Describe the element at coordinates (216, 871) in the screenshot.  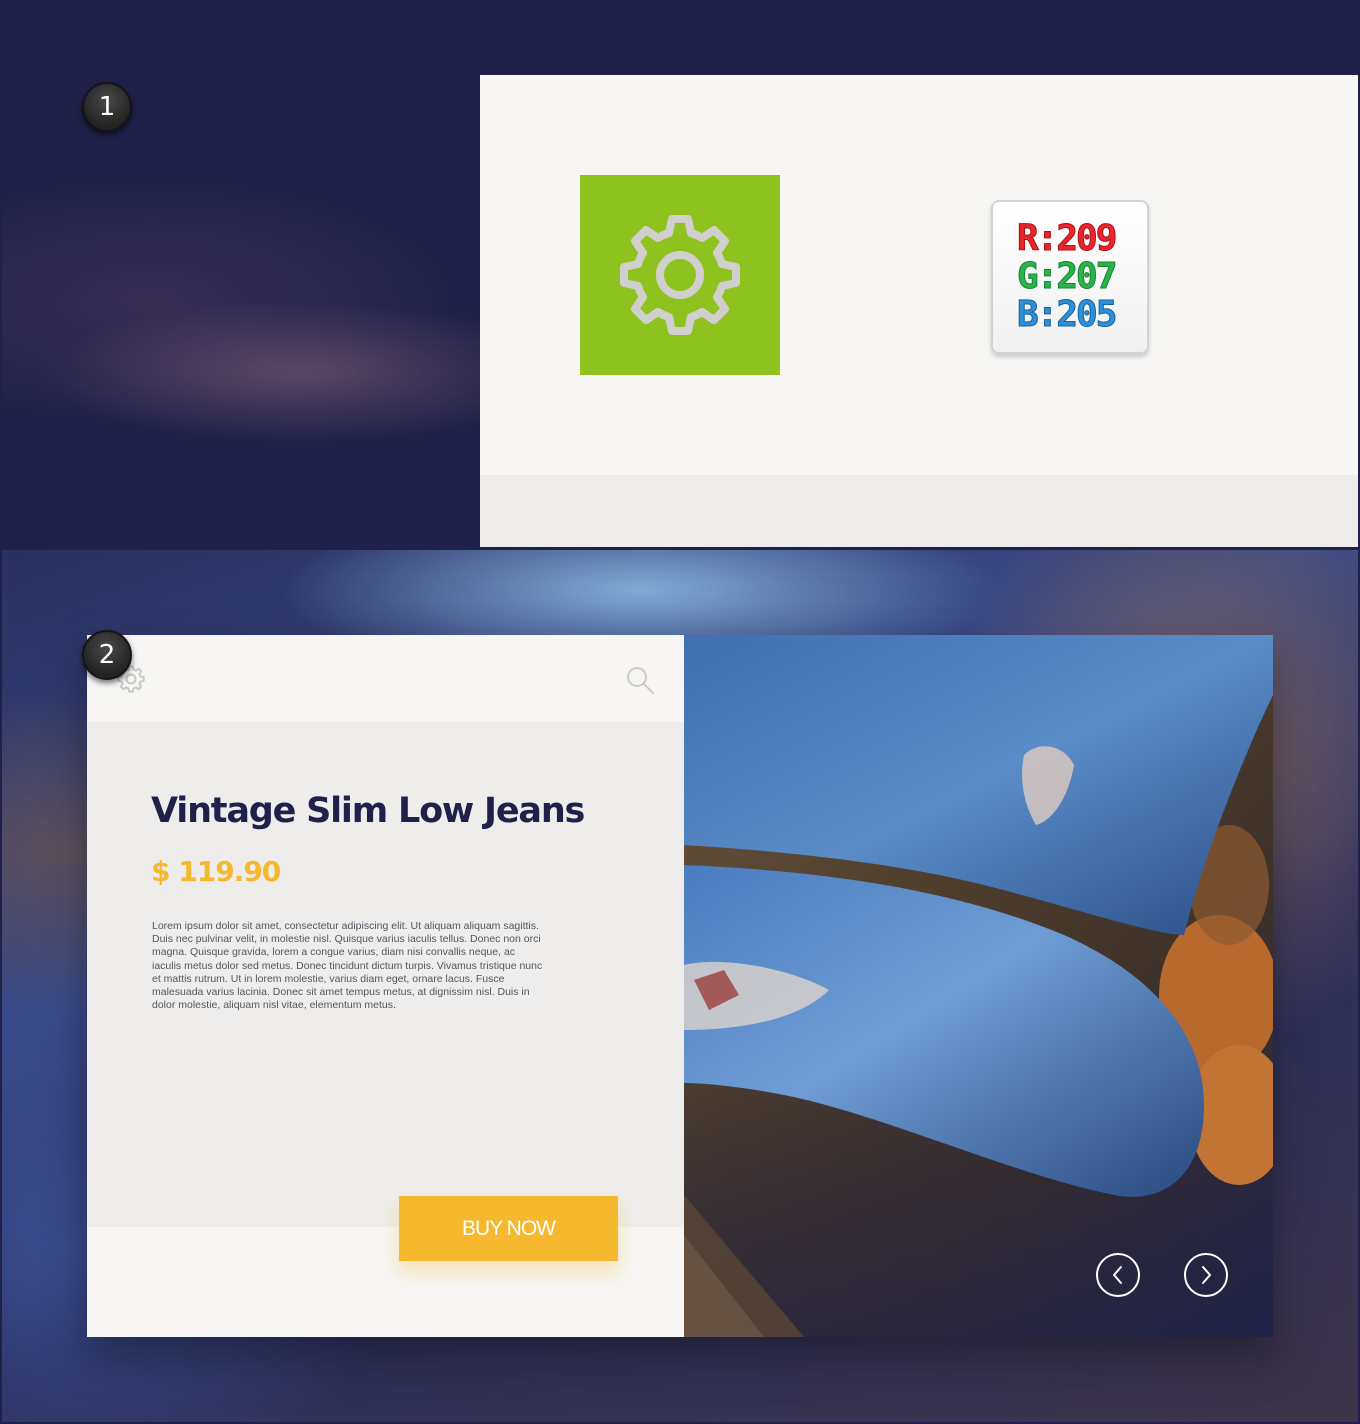
I see `product-price: $ 119.90` at that location.